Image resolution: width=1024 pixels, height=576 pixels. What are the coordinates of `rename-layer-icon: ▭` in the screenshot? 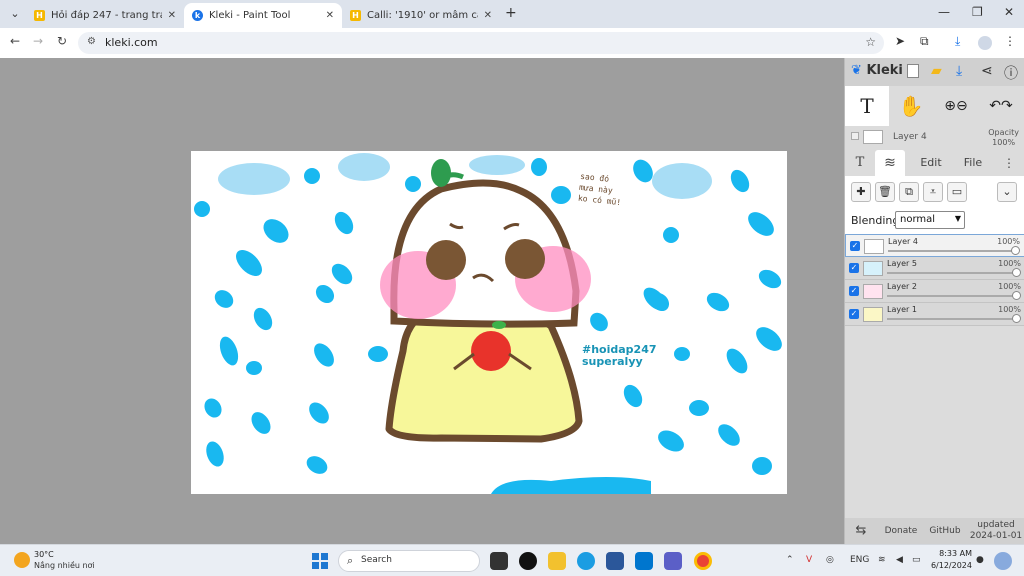 It's located at (957, 192).